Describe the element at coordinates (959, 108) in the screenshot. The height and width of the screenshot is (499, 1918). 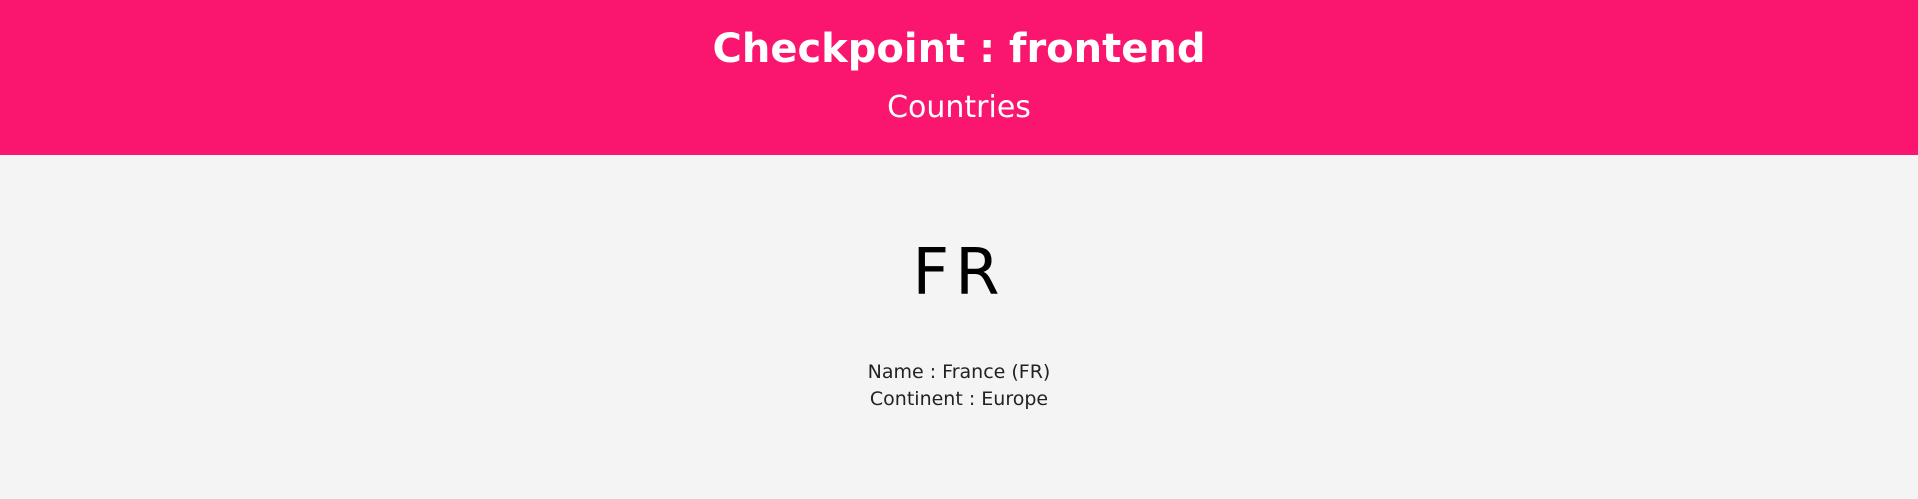
I see `countries-link: Countries` at that location.